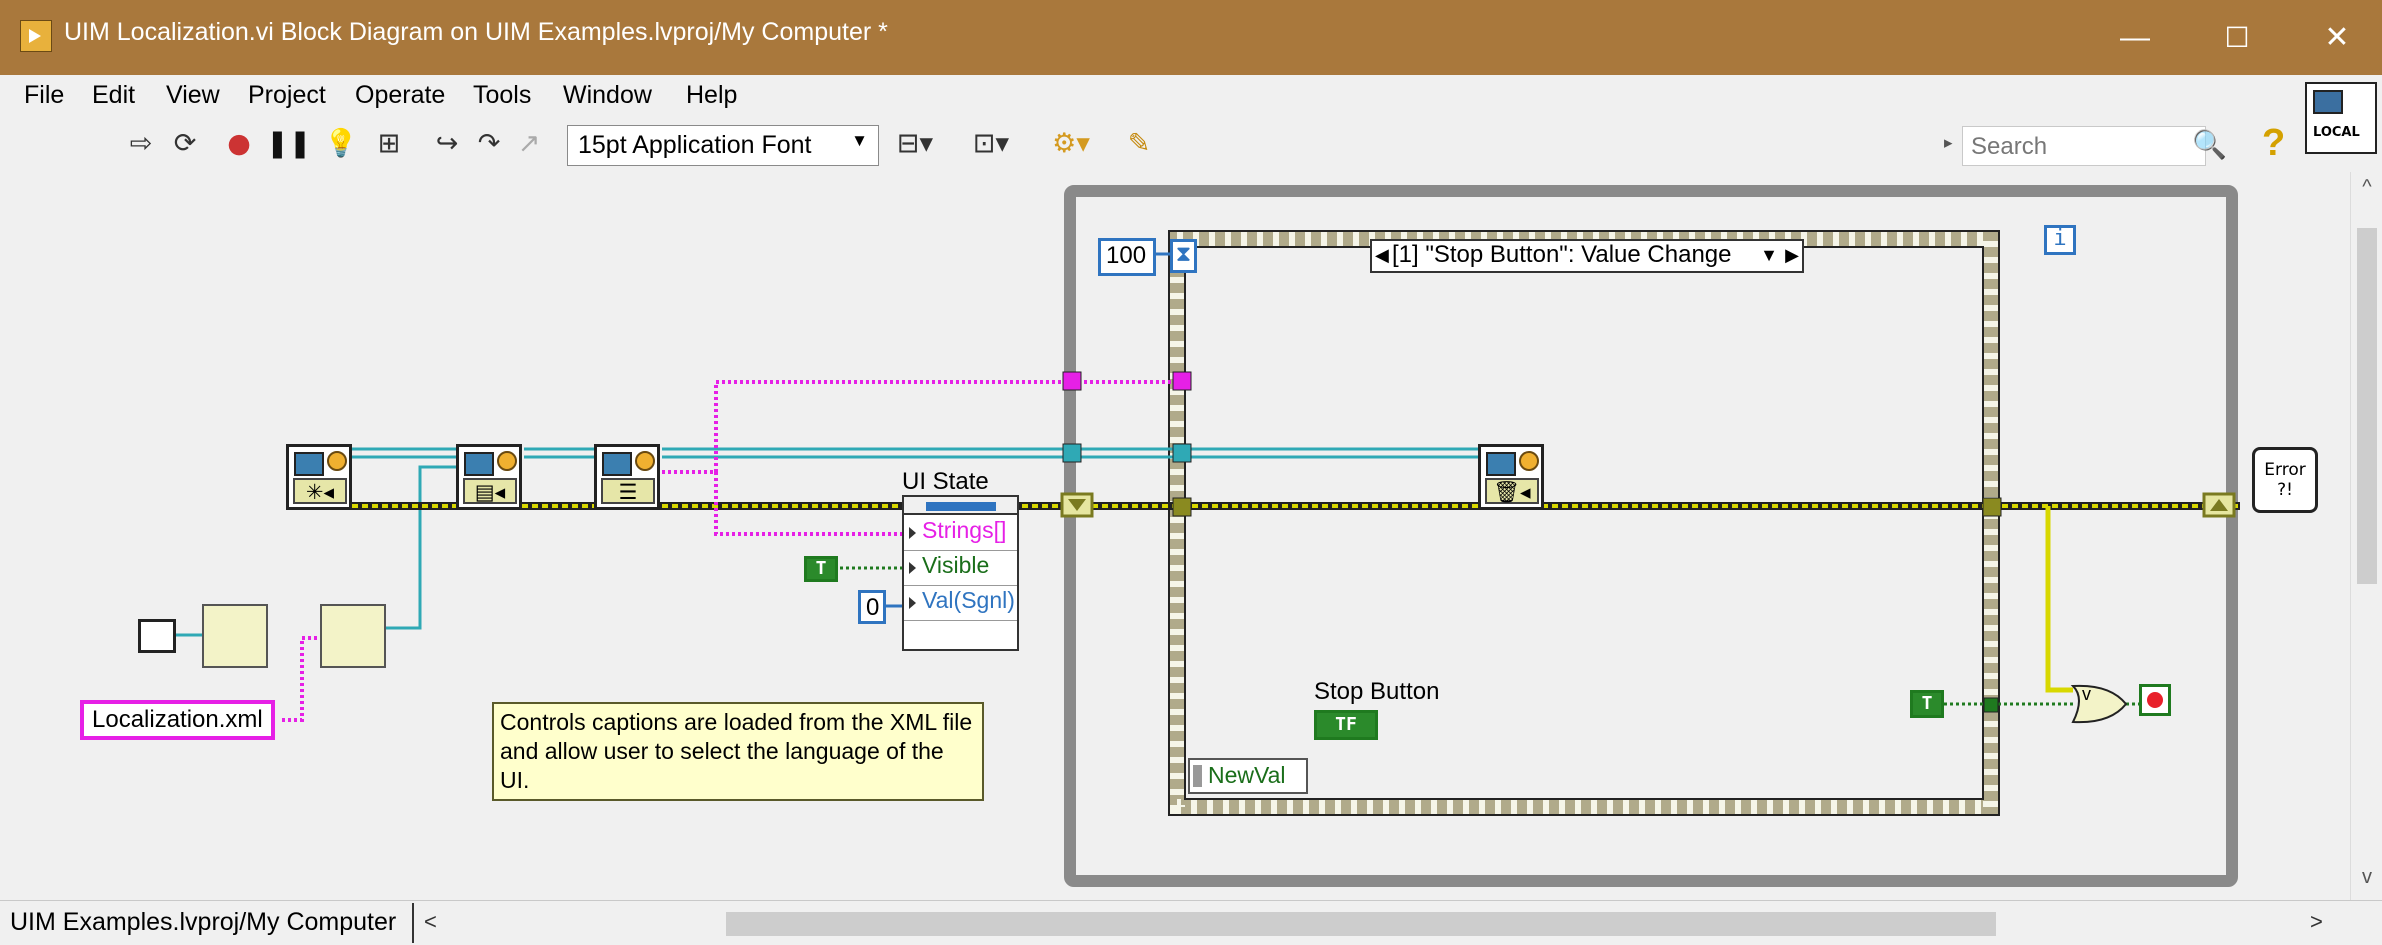 The width and height of the screenshot is (2382, 945). I want to click on chevron-right-icon: ▶, so click(1792, 255).